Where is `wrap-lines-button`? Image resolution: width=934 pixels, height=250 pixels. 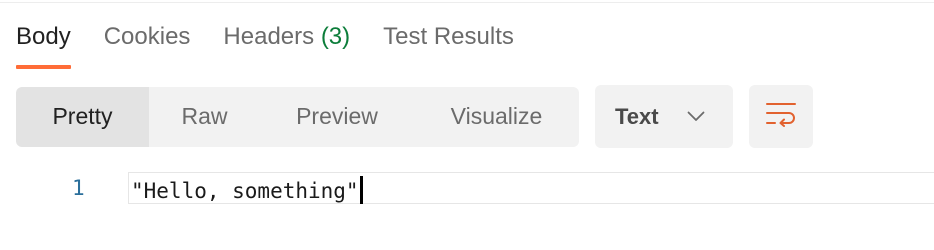 wrap-lines-button is located at coordinates (781, 116).